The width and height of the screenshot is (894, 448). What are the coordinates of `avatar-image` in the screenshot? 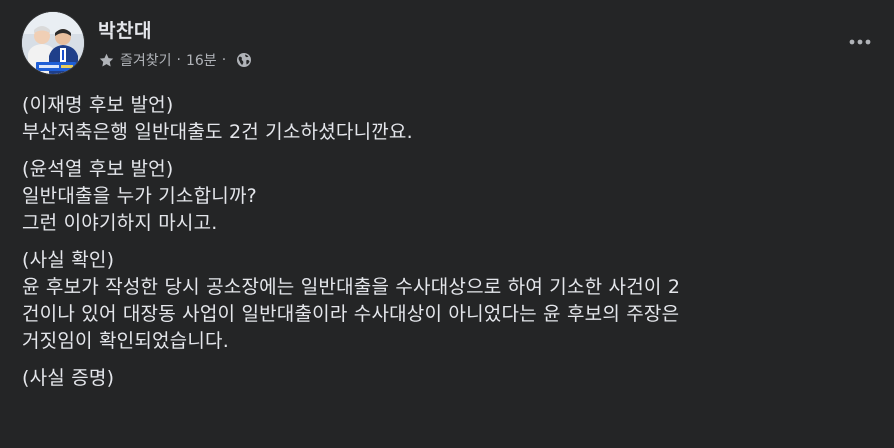 It's located at (53, 43).